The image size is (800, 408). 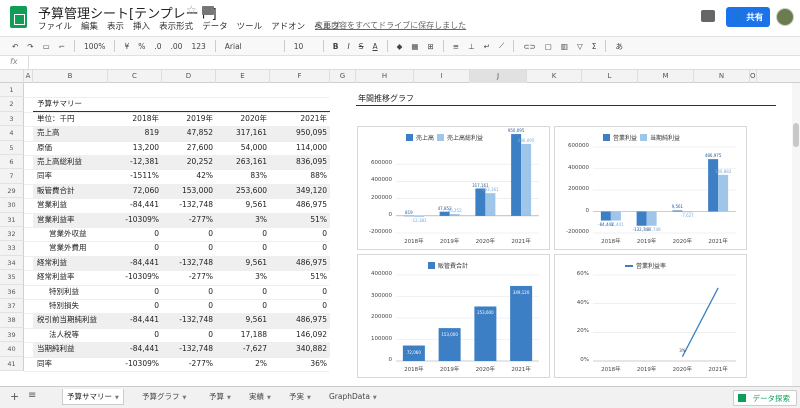 I want to click on menu-item: ファイル, so click(x=55, y=26).